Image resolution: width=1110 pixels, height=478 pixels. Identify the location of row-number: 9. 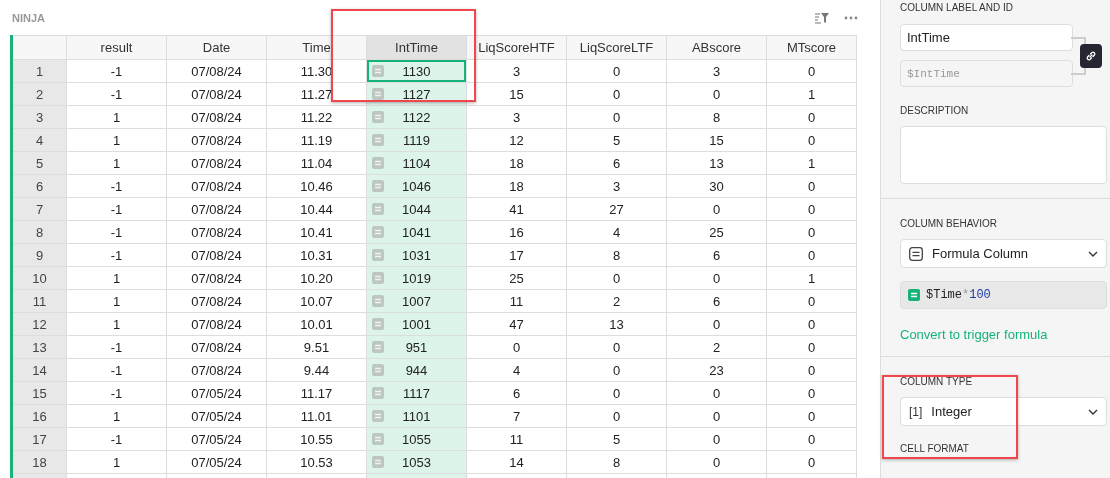
(40, 255).